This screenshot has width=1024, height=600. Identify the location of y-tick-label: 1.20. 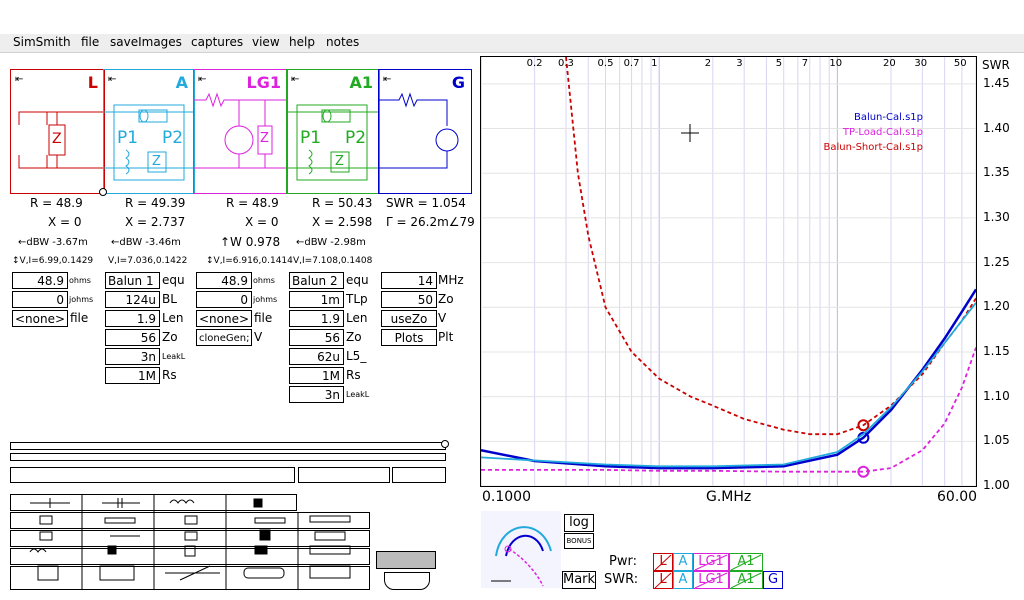
(996, 306).